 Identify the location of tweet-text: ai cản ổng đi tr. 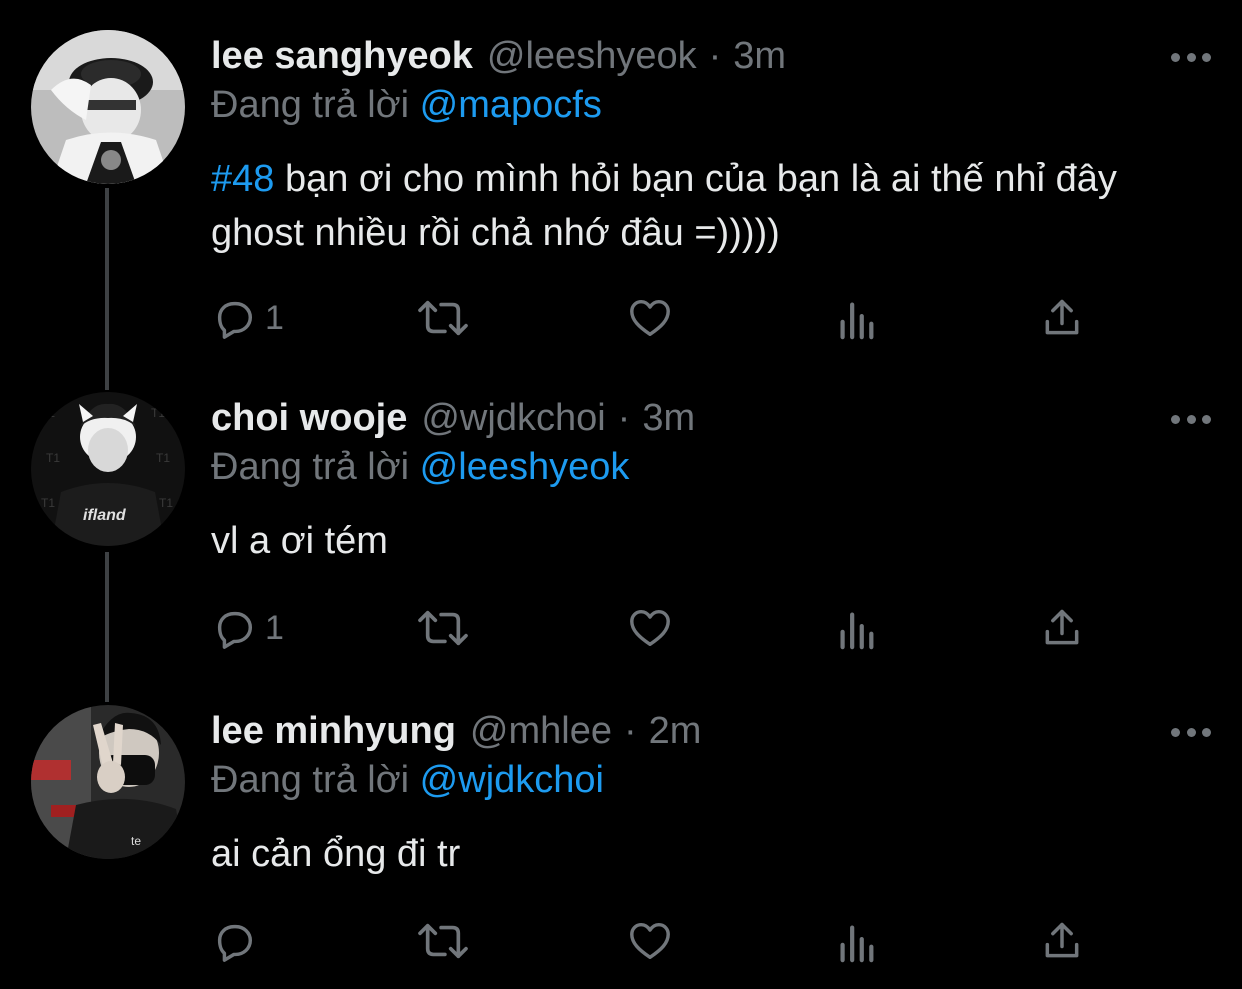
(711, 854).